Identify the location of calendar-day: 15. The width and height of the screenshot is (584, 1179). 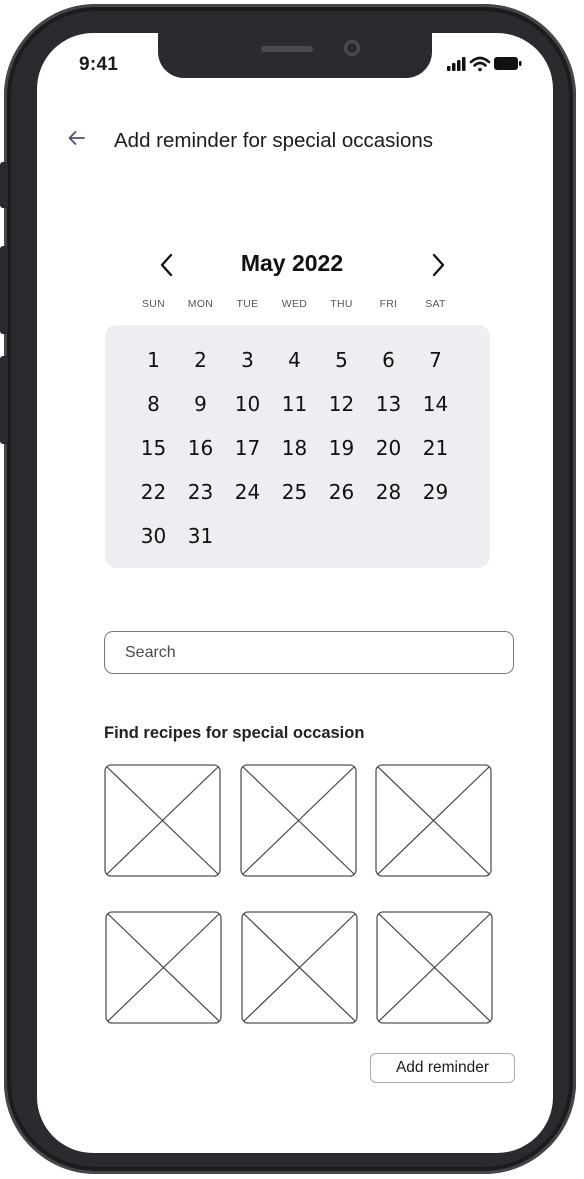
(153, 448).